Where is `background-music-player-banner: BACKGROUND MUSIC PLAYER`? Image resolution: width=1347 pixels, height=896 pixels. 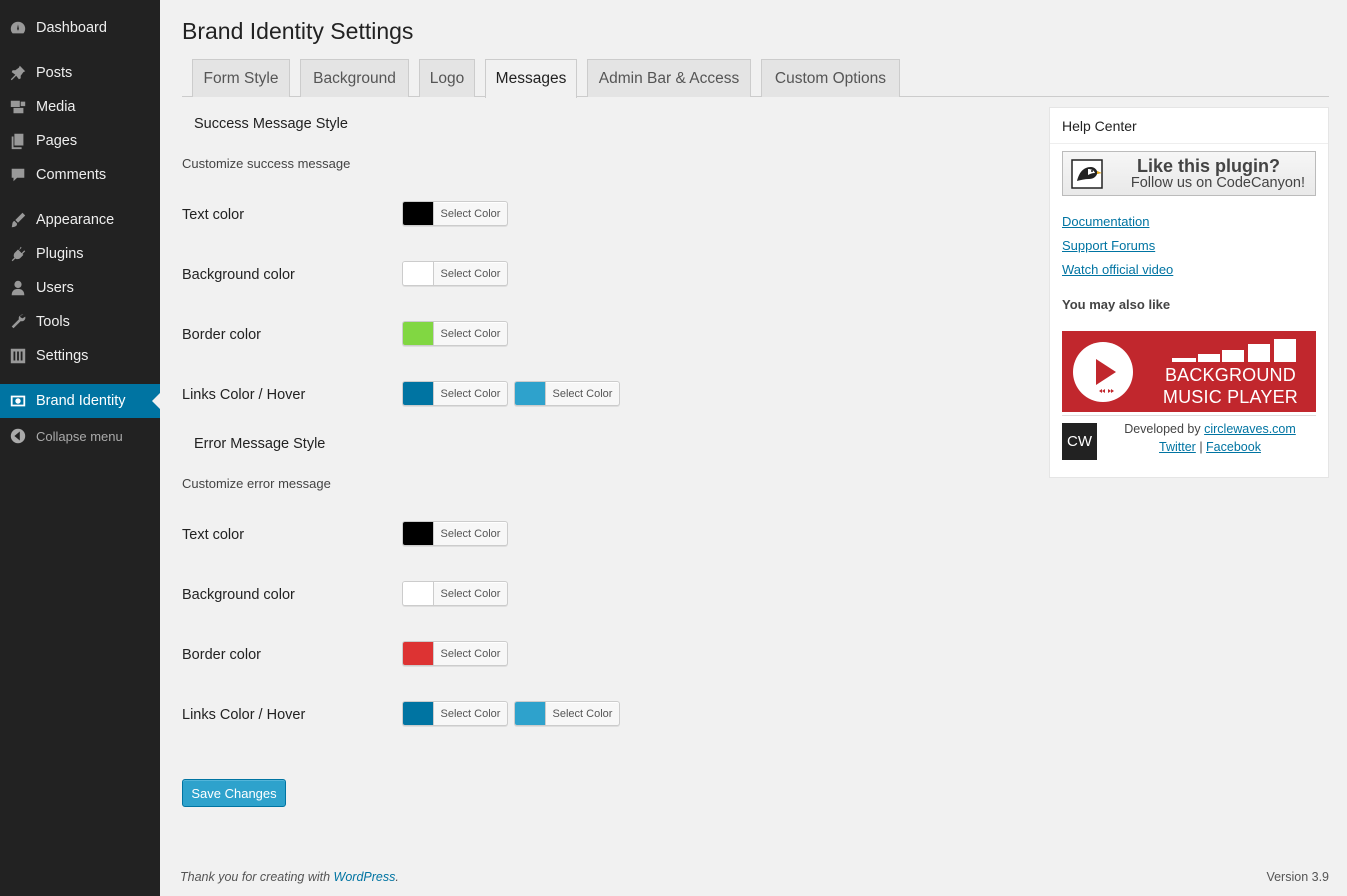 background-music-player-banner: BACKGROUND MUSIC PLAYER is located at coordinates (1189, 371).